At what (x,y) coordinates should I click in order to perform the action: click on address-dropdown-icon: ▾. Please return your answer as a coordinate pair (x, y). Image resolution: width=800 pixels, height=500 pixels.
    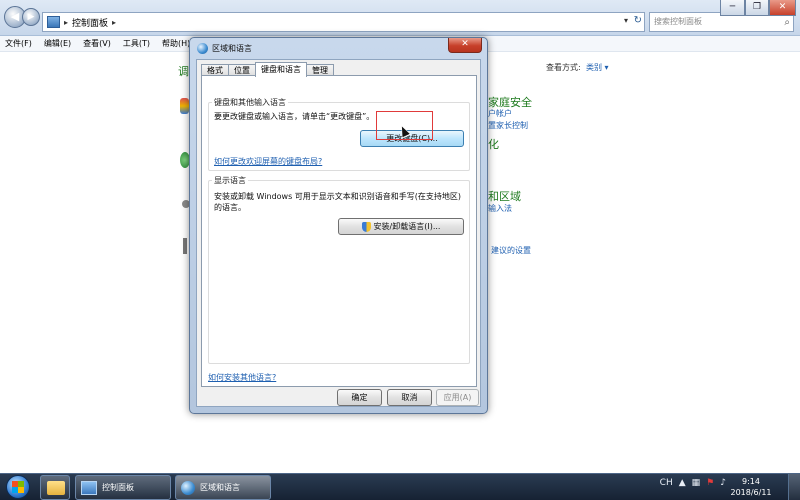
    Looking at the image, I should click on (626, 20).